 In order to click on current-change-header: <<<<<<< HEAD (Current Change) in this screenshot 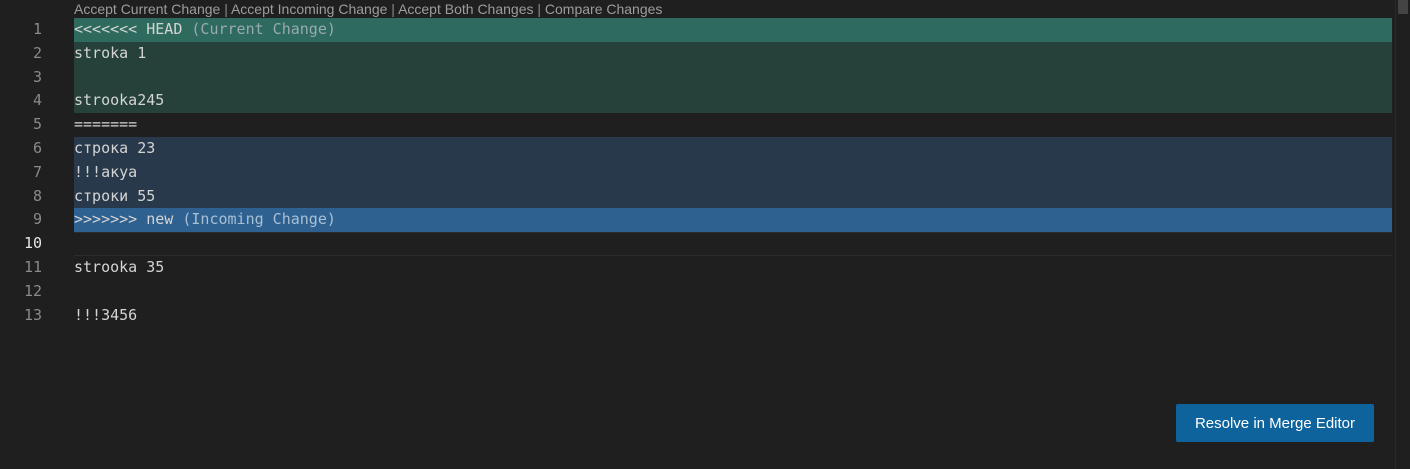, I will do `click(733, 30)`.